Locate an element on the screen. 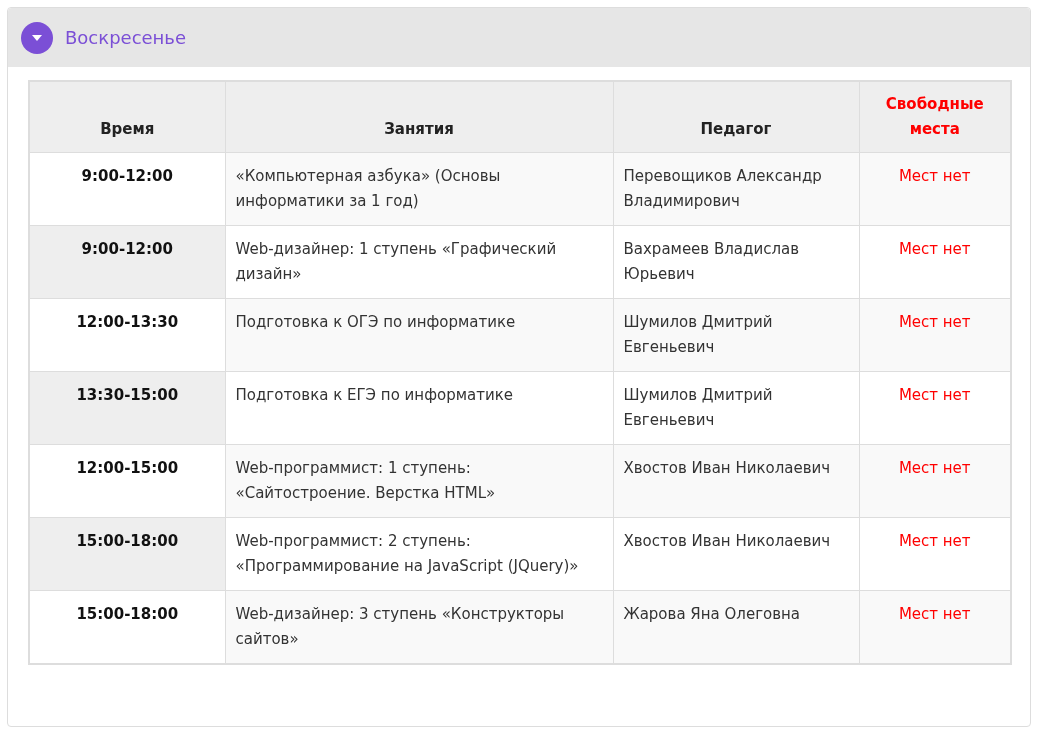  course-cell: Web-программист: 1 ступень: «Сайтостроение. Верстка HTML» is located at coordinates (419, 480).